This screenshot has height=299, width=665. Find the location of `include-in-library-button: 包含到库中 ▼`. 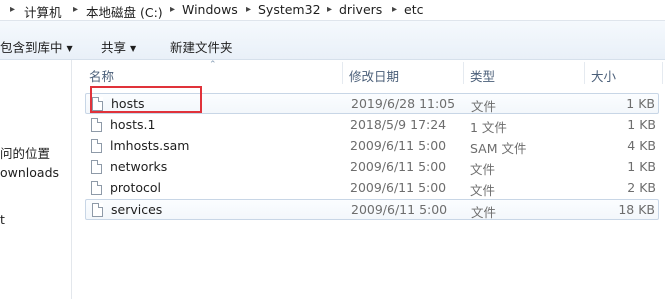

include-in-library-button: 包含到库中 ▼ is located at coordinates (36, 46).